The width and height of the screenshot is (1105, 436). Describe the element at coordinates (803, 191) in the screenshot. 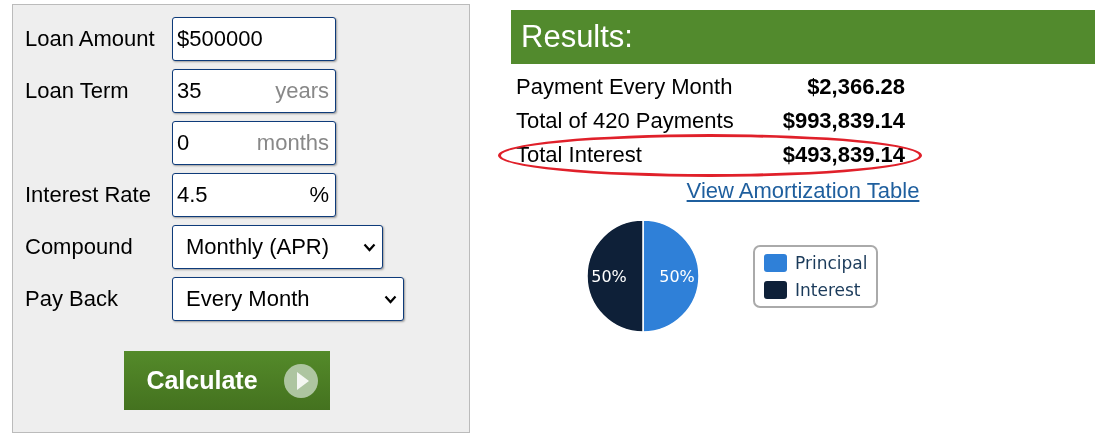

I see `amortization-link: View Amortization Table` at that location.